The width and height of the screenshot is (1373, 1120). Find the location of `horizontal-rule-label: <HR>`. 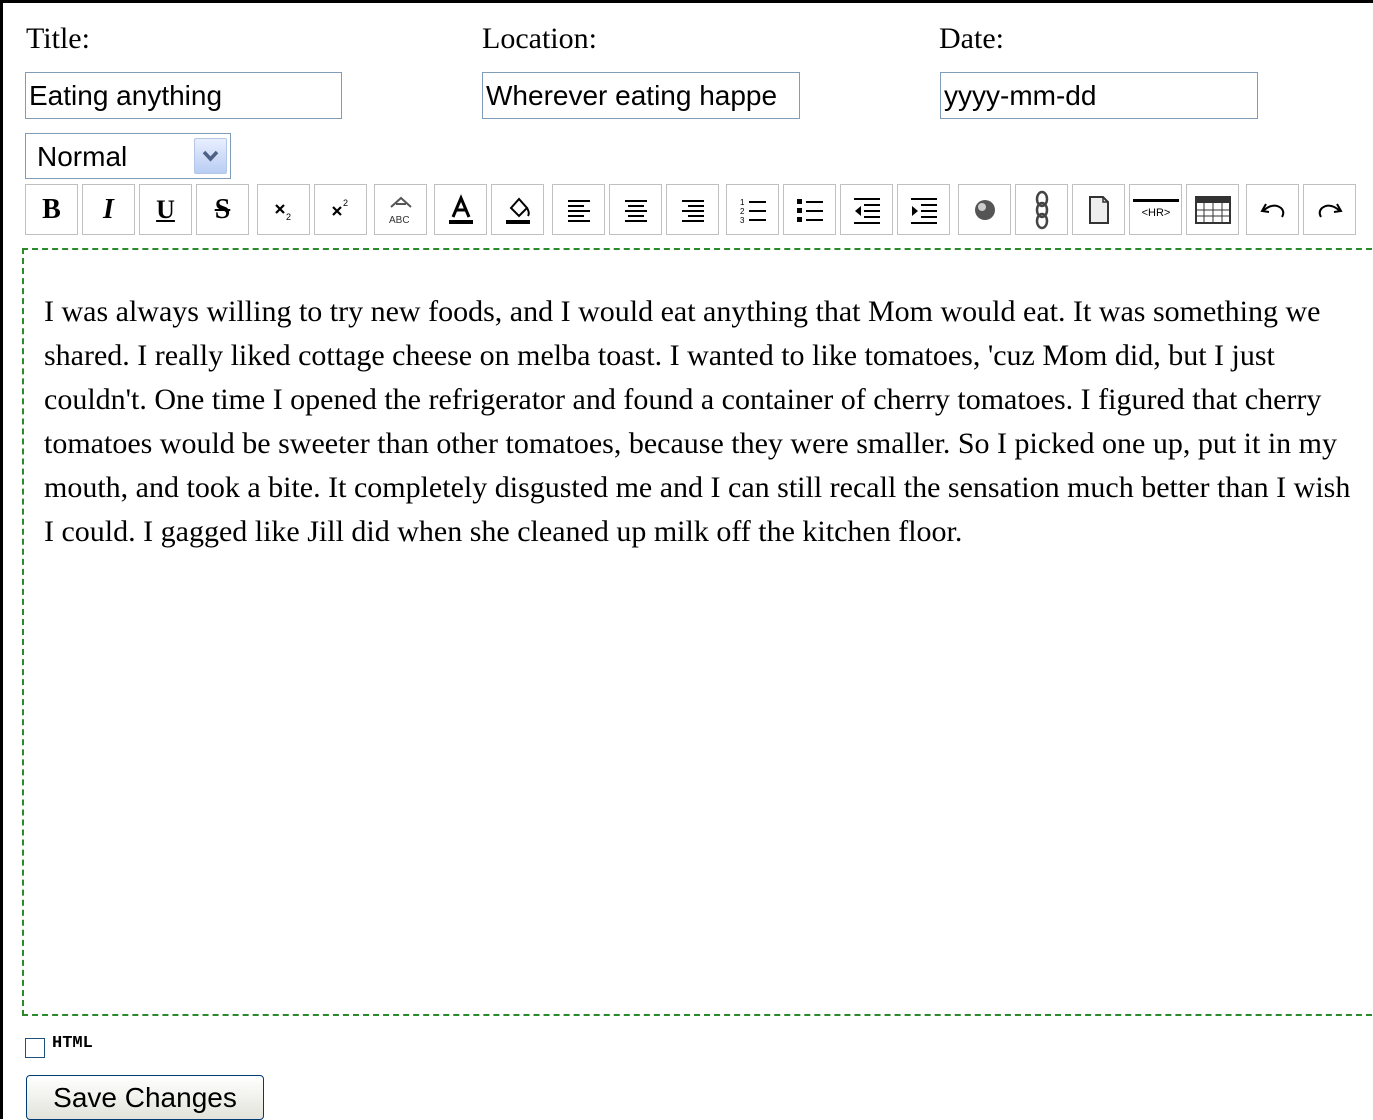

horizontal-rule-label: <HR> is located at coordinates (1155, 213).